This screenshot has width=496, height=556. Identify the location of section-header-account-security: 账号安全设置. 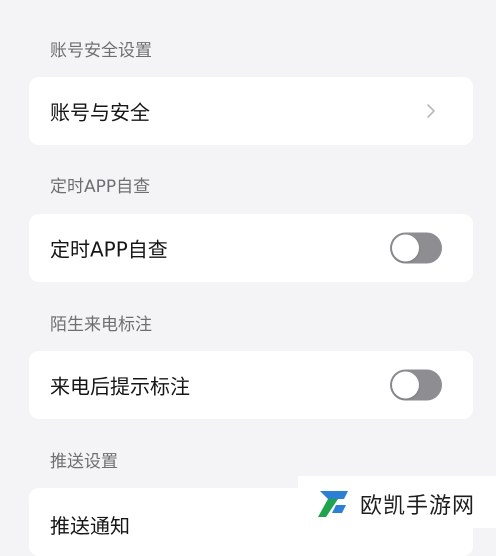
(101, 51).